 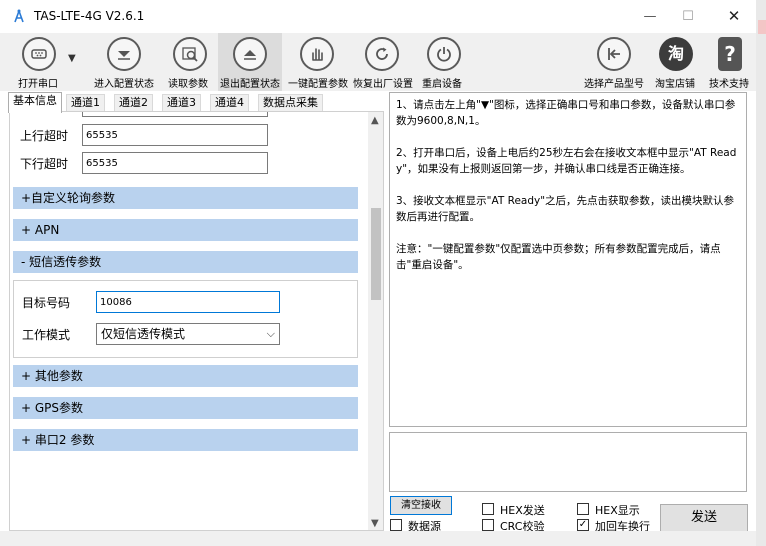 What do you see at coordinates (376, 254) in the screenshot?
I see `scroll-thumb` at bounding box center [376, 254].